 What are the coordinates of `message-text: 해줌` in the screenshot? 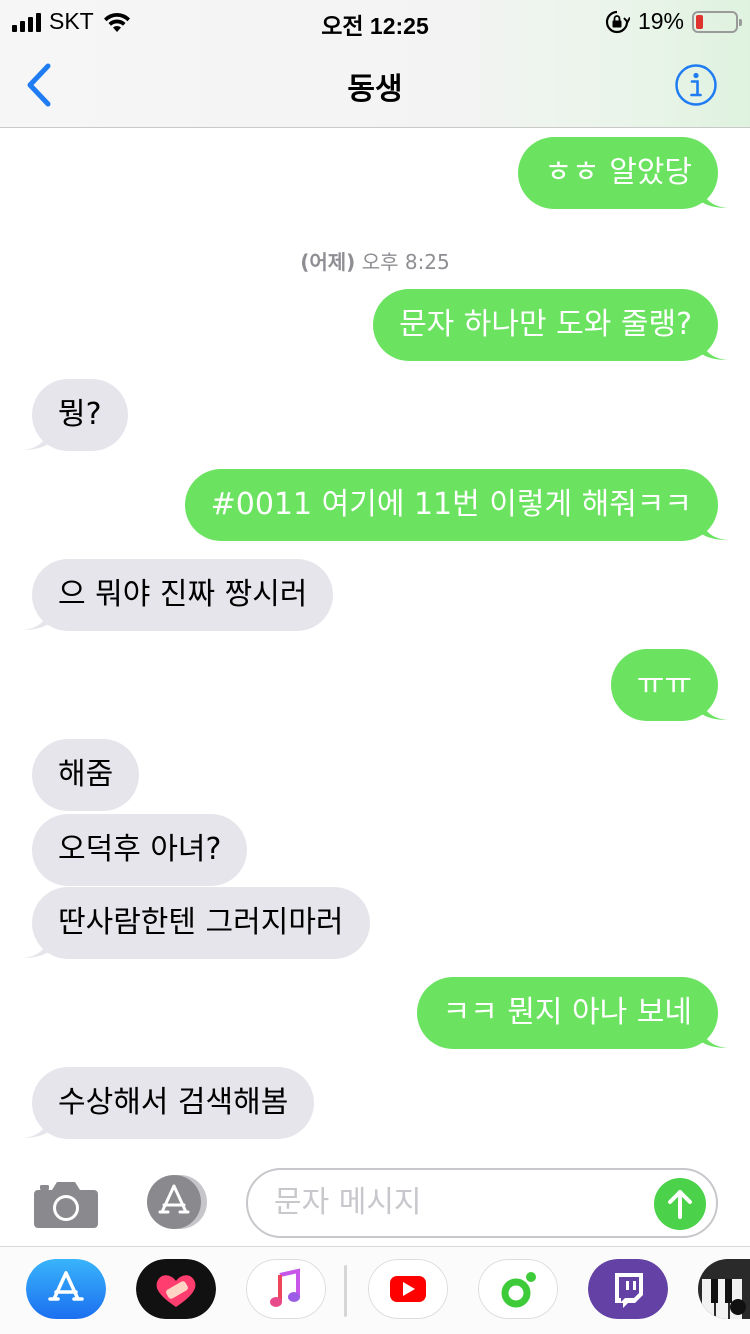 It's located at (86, 774).